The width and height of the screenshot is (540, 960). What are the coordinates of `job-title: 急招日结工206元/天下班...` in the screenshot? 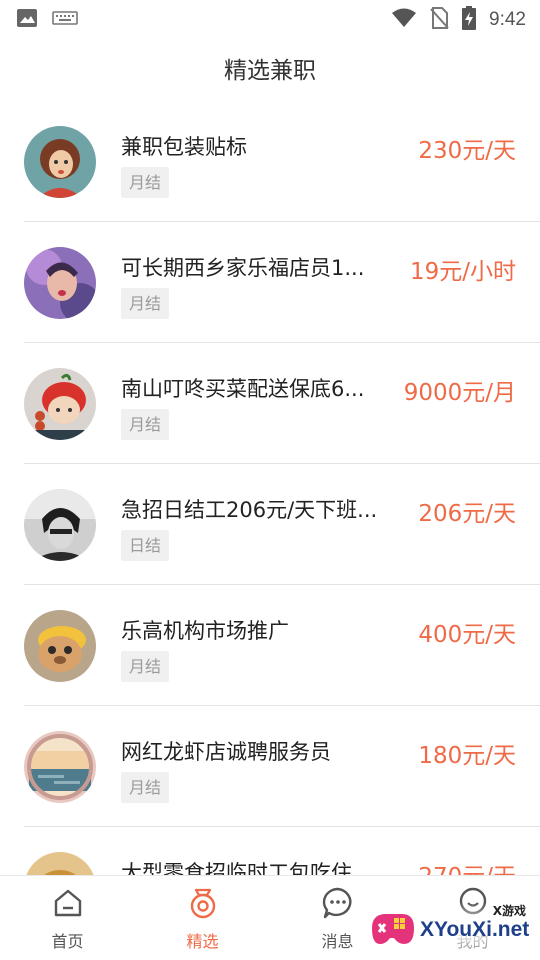 It's located at (249, 510).